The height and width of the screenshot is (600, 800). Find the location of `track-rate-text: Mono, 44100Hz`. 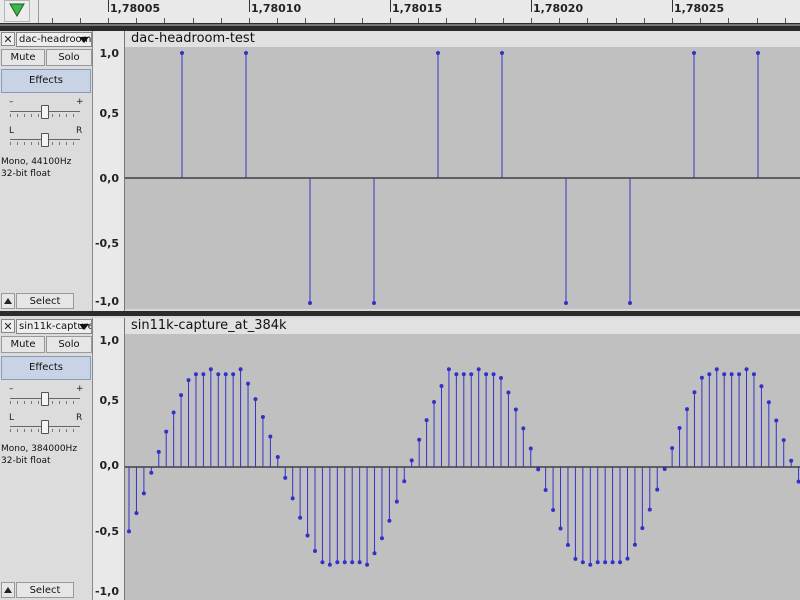

track-rate-text: Mono, 44100Hz is located at coordinates (36, 162).